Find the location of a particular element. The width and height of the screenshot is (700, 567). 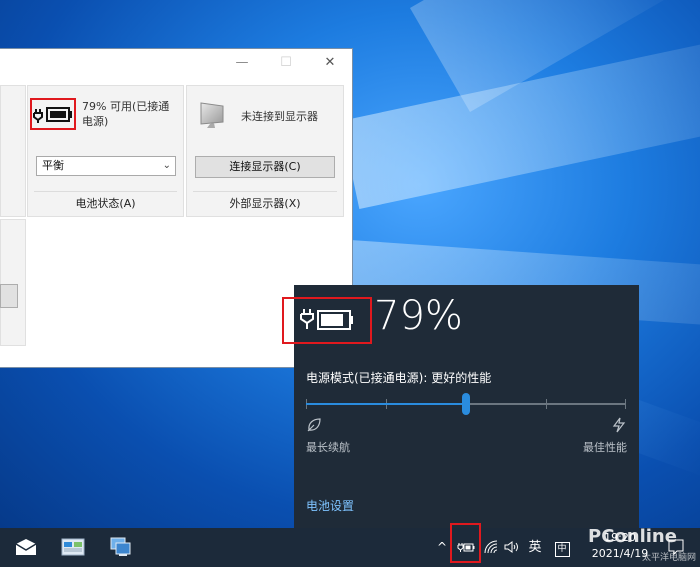

slider-thumb is located at coordinates (466, 404).